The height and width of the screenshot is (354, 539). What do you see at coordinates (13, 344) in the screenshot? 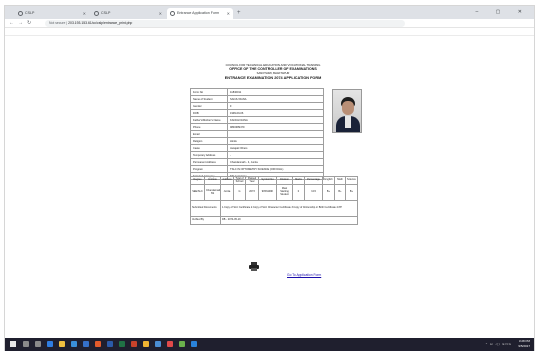
I see `windows-start-icon` at bounding box center [13, 344].